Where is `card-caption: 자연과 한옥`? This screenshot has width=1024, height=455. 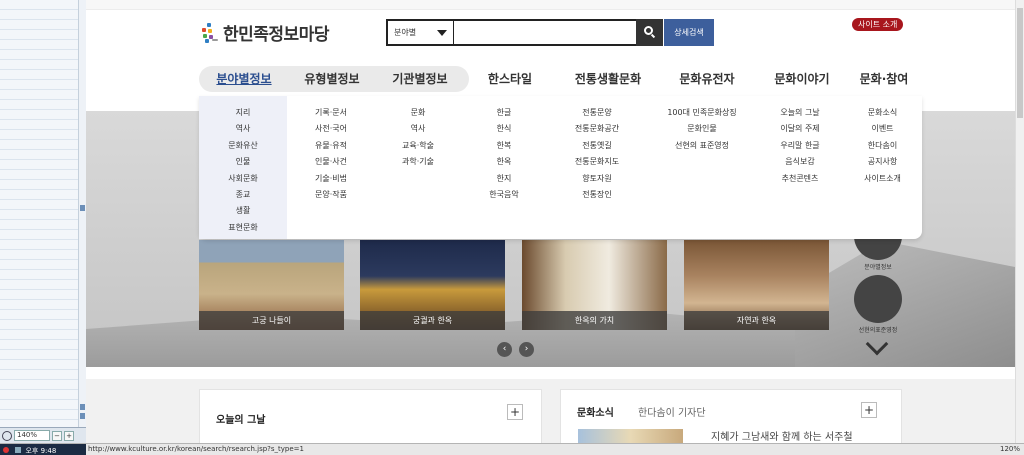 card-caption: 자연과 한옥 is located at coordinates (756, 320).